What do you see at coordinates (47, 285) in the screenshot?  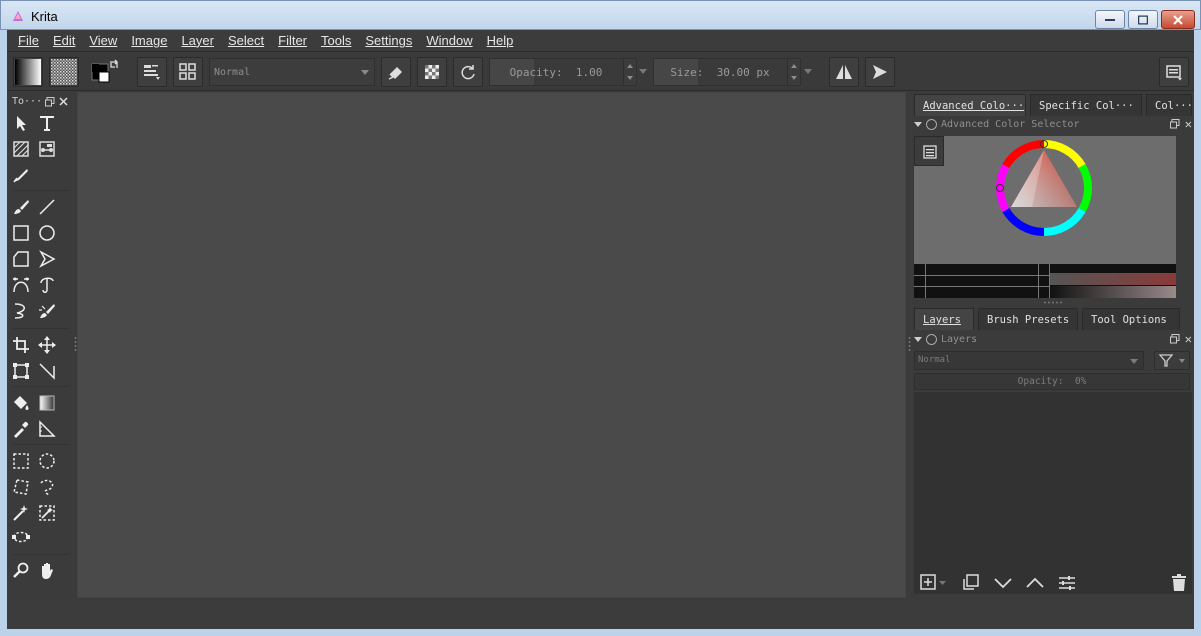 I see `freehand-path-tool` at bounding box center [47, 285].